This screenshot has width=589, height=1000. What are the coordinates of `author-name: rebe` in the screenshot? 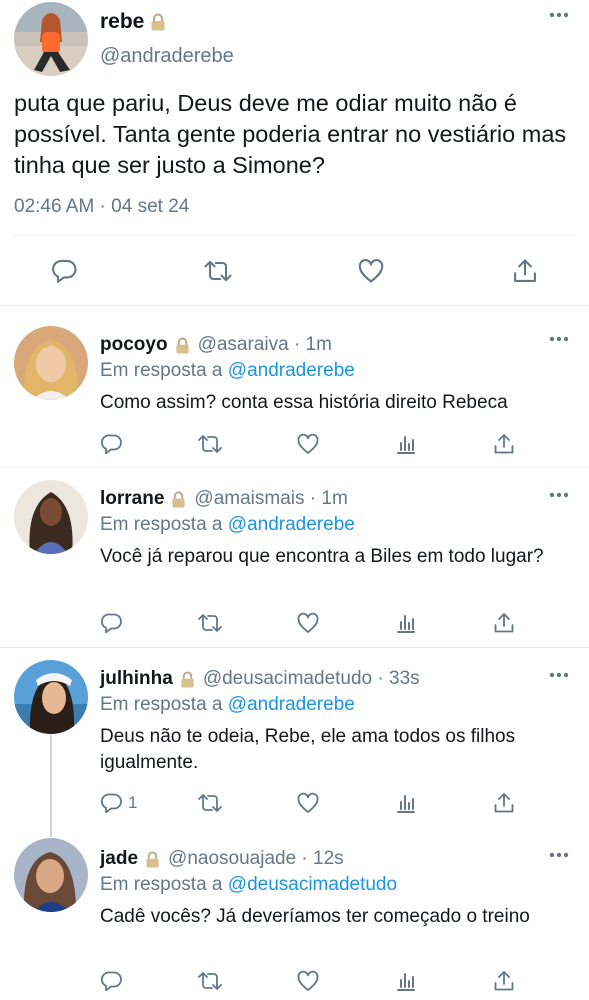 It's located at (122, 22).